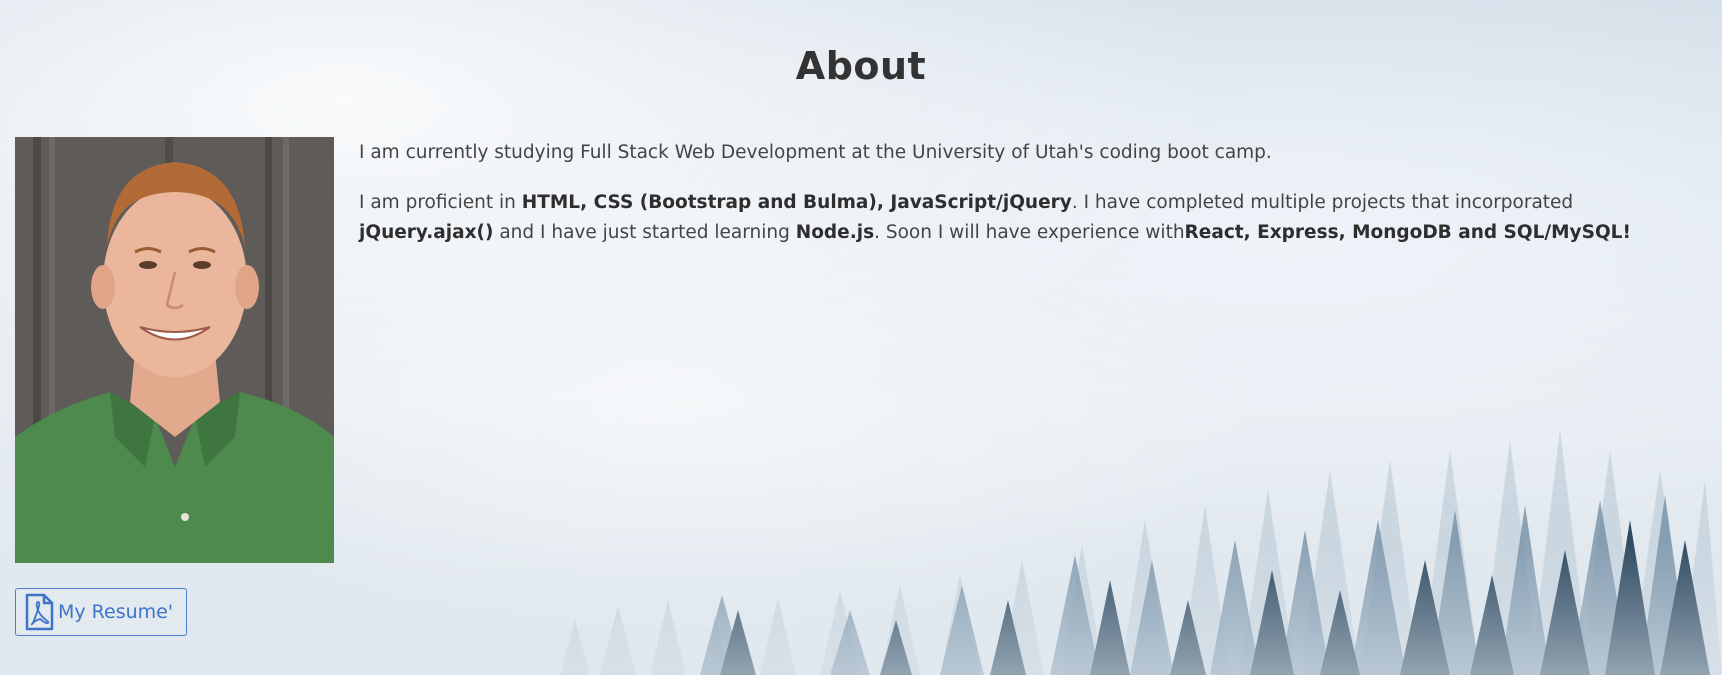  Describe the element at coordinates (1407, 232) in the screenshot. I see `future-skills-bold: React, Express, MongoDB and SQL/MySQL!` at that location.